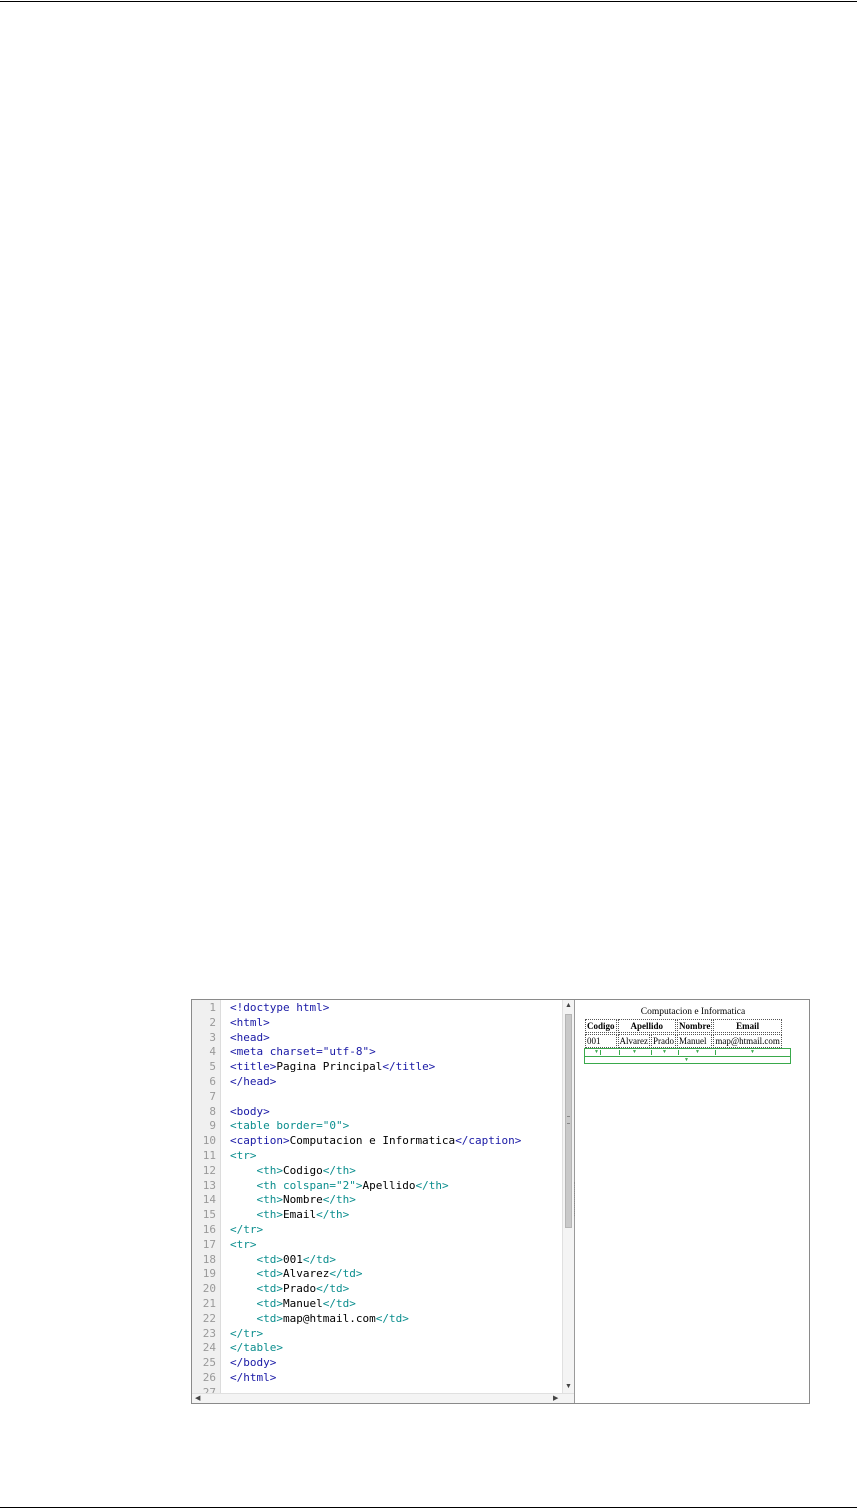  Describe the element at coordinates (633, 1041) in the screenshot. I see `cell-apellido-1: Alvarez` at that location.